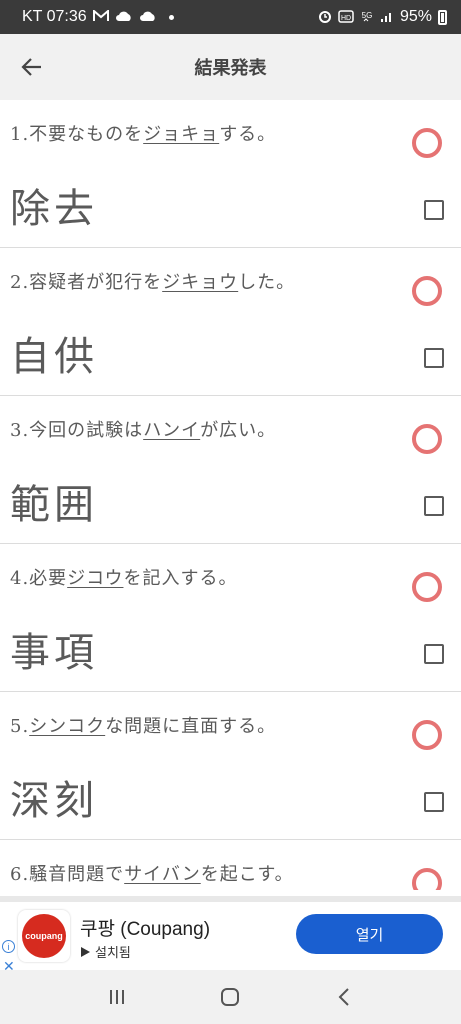 Image resolution: width=461 pixels, height=1024 pixels. I want to click on question-text: 4.必要ジコウを記入する。, so click(124, 578).